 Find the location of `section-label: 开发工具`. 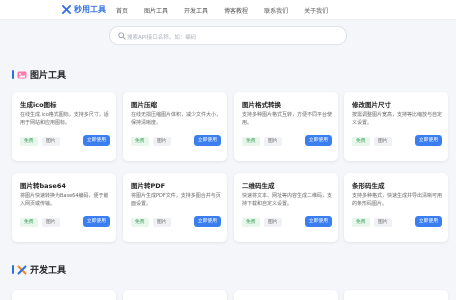

section-label: 开发工具 is located at coordinates (48, 271).